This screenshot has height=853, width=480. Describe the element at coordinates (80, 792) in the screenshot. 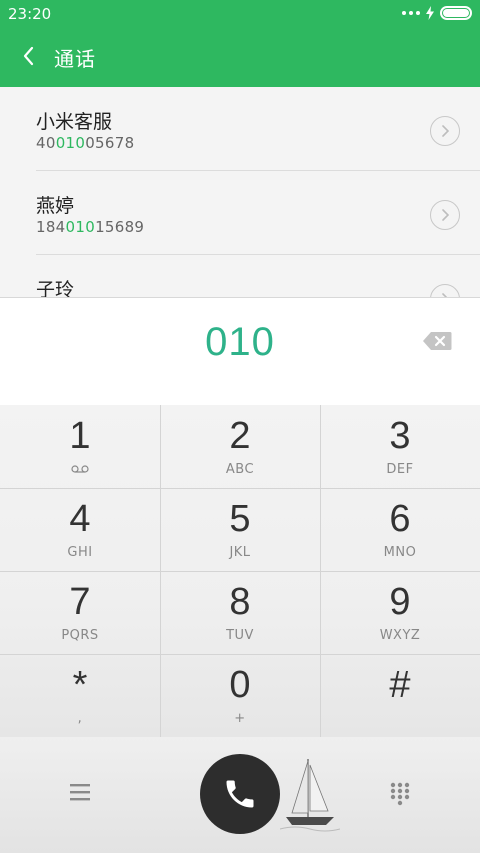

I see `menu-icon` at that location.